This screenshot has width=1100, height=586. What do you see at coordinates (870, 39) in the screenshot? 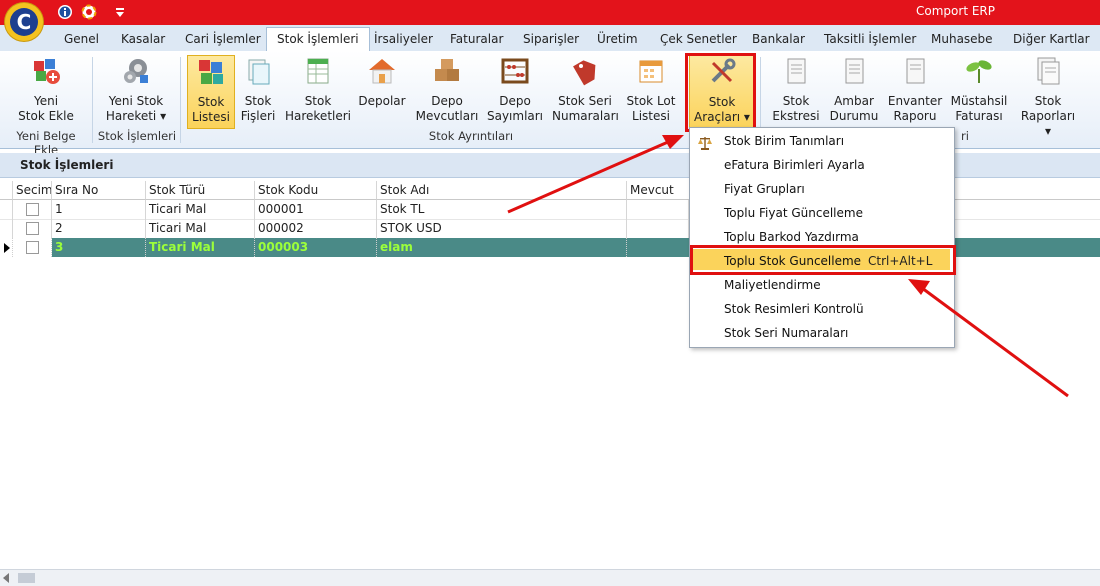
I see `tab-taksitli-islemler: Taksitli İşlemler` at bounding box center [870, 39].